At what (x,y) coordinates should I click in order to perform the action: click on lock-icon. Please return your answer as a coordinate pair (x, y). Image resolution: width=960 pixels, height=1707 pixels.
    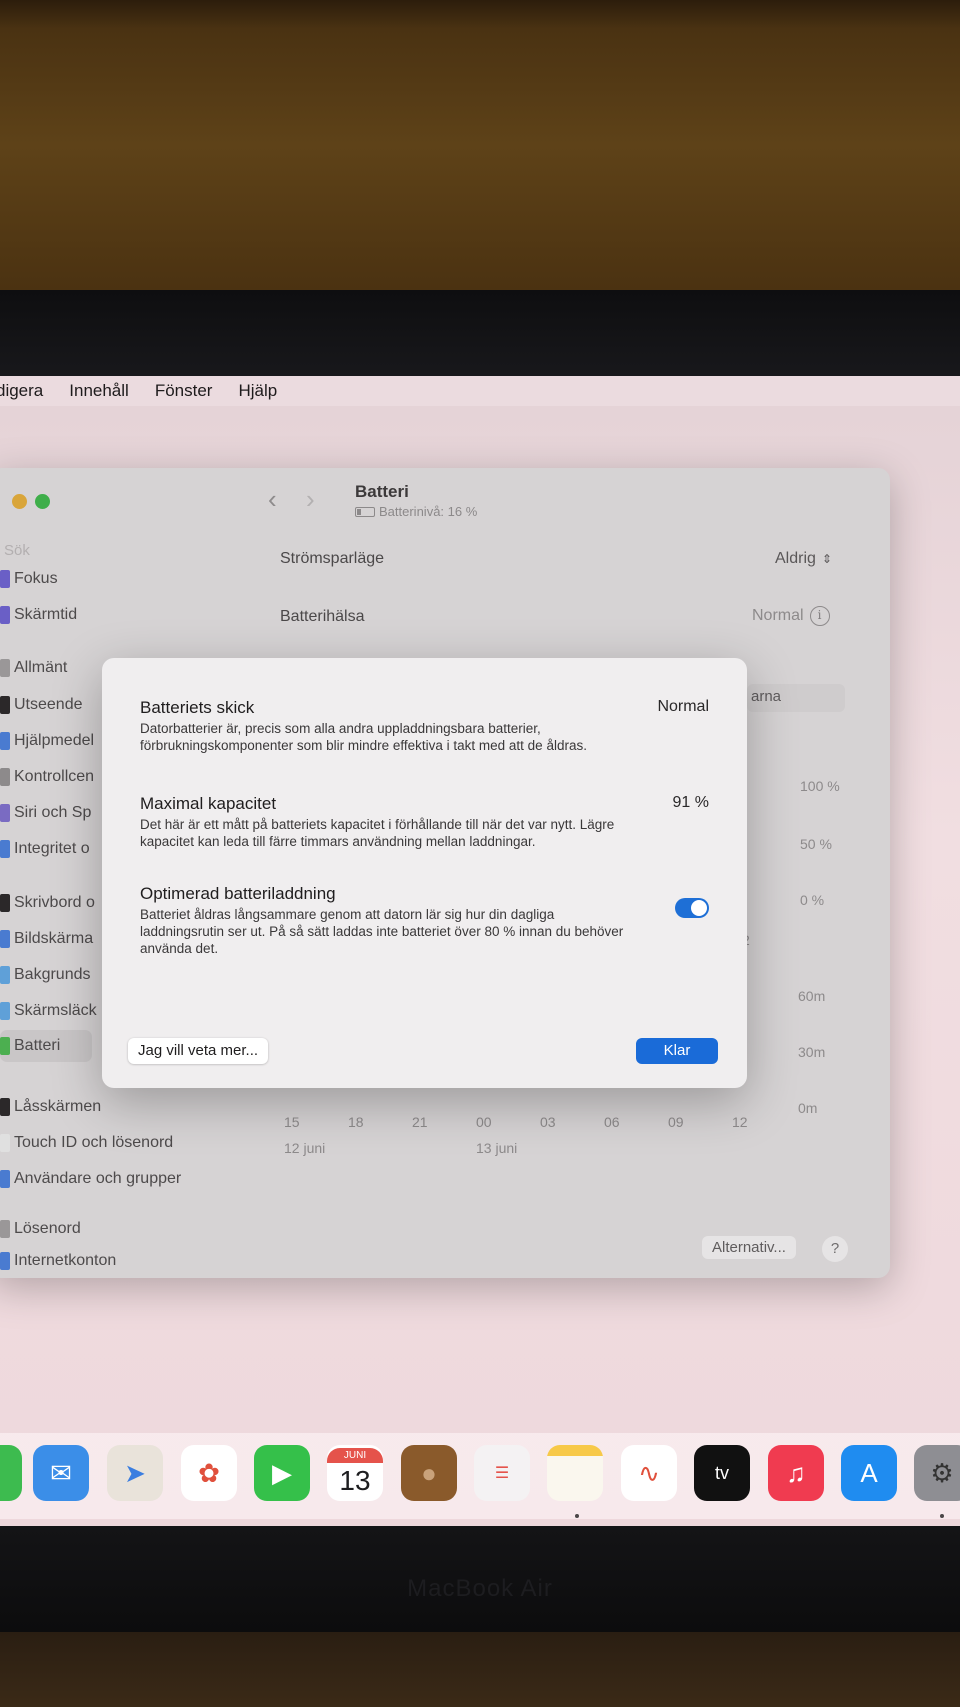
    Looking at the image, I should click on (5, 1107).